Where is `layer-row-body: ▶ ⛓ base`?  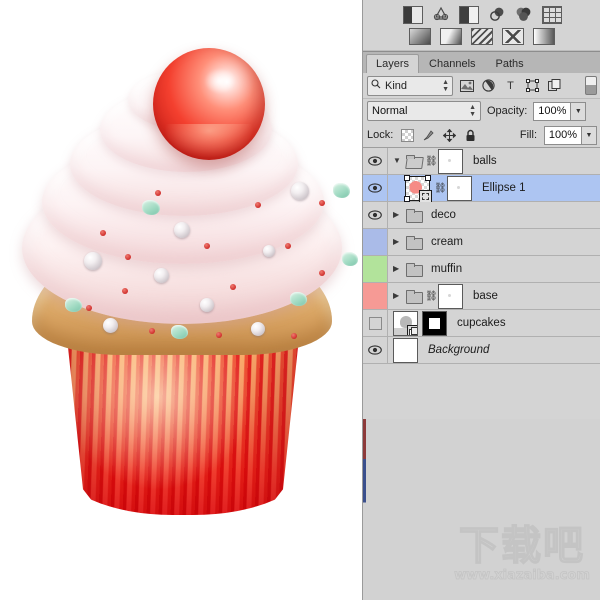
layer-row-body: ▶ ⛓ base is located at coordinates (494, 296).